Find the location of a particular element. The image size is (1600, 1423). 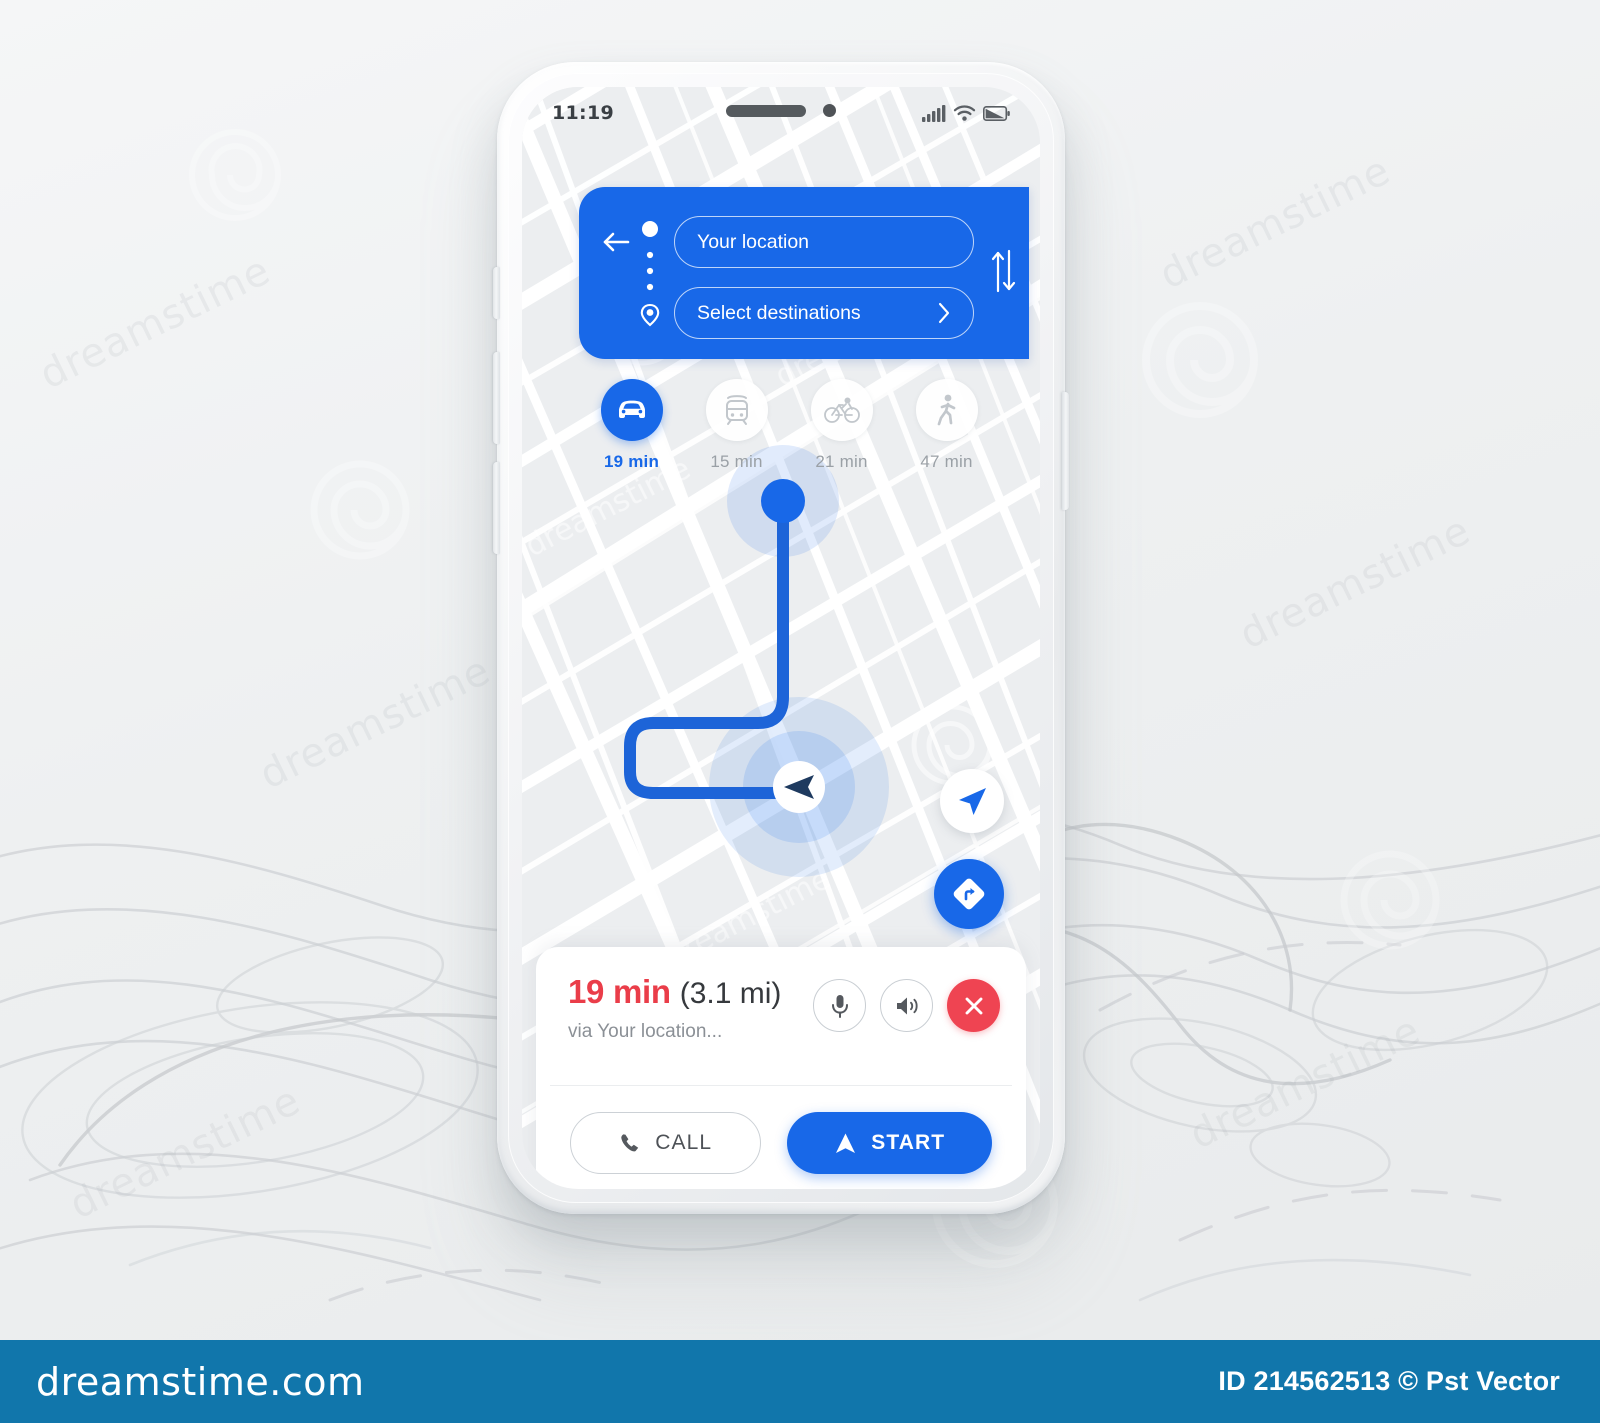

volume-button is located at coordinates (906, 1005).